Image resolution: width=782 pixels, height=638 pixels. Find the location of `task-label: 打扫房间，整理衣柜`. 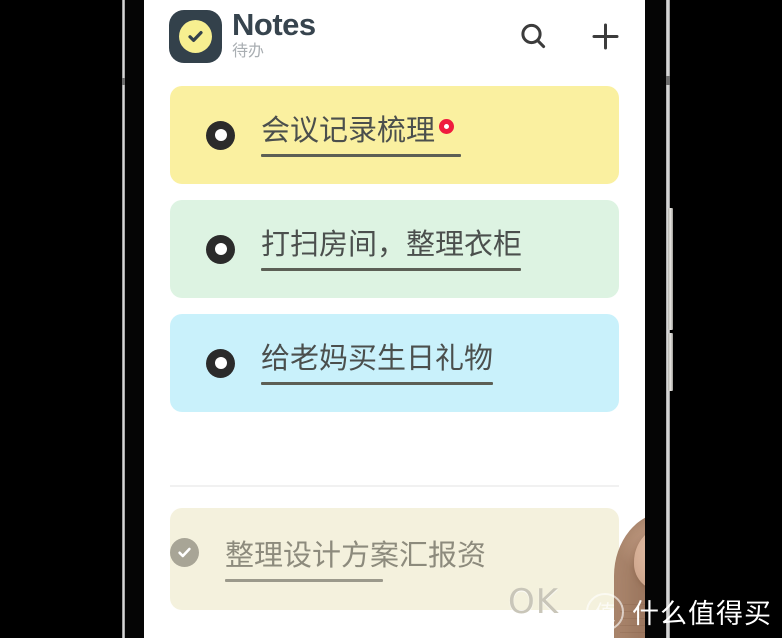

task-label: 打扫房间，整理衣柜 is located at coordinates (392, 244).